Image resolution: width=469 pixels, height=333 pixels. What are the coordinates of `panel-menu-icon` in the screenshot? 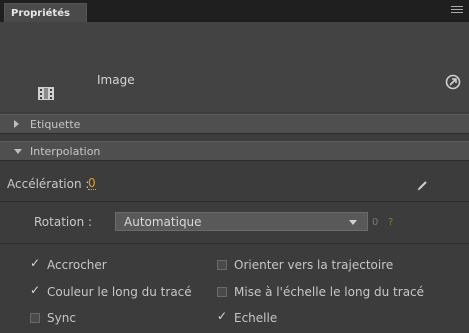 It's located at (457, 10).